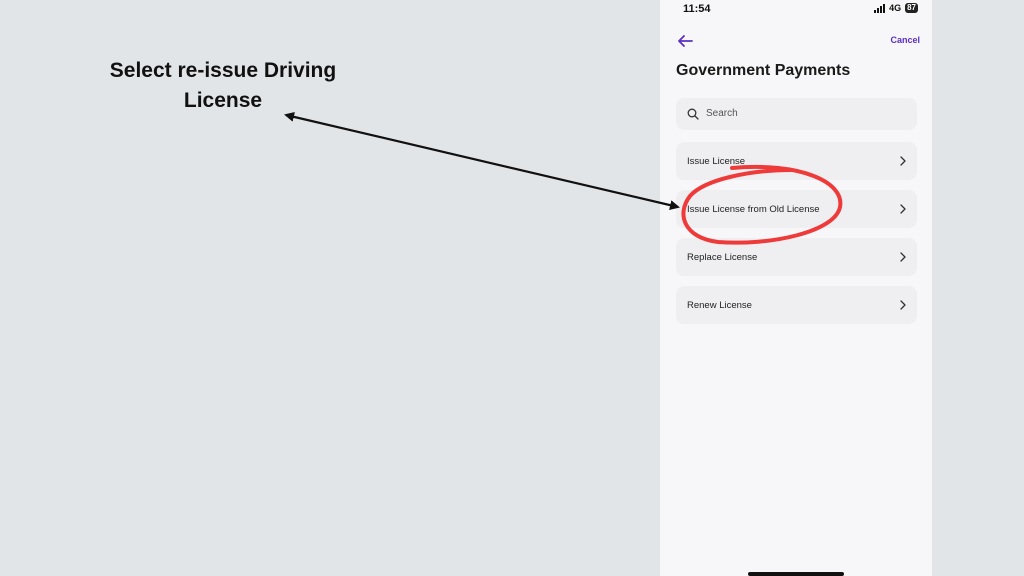  Describe the element at coordinates (722, 113) in the screenshot. I see `search-placeholder: Search` at that location.